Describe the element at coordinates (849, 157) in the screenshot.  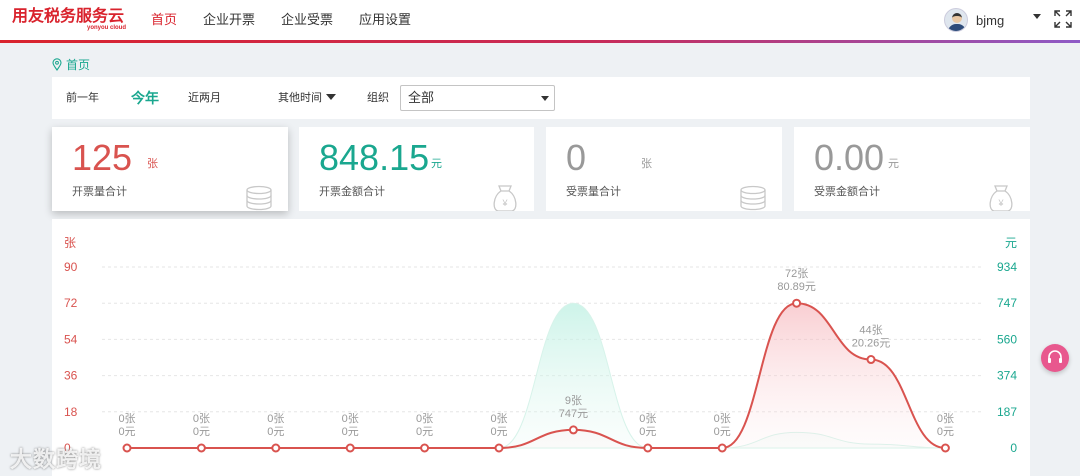
I see `stat-value: 0.00` at that location.